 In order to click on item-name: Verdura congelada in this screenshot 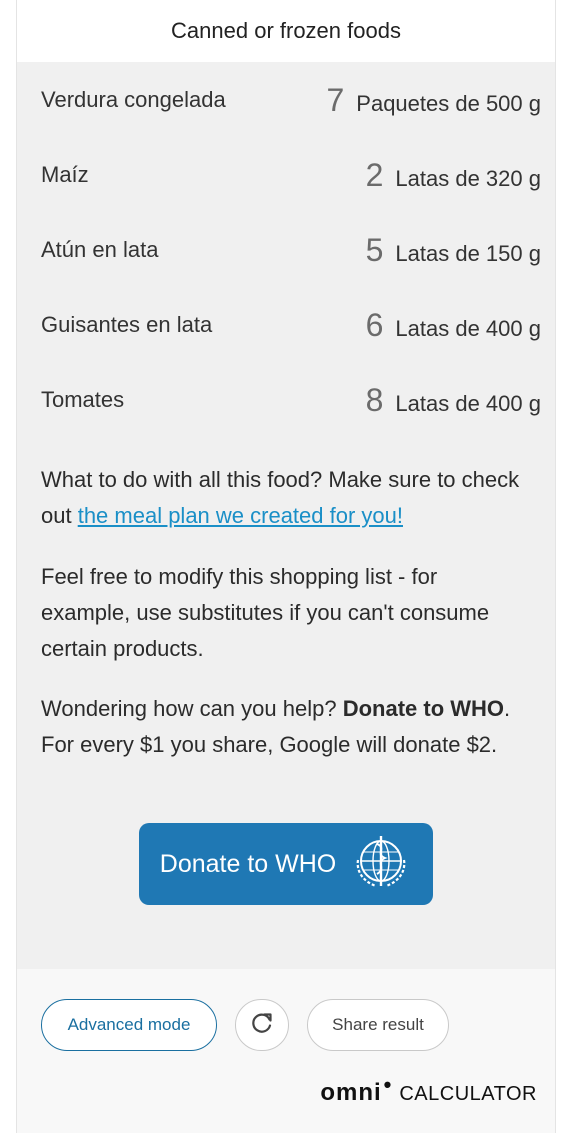, I will do `click(133, 99)`.